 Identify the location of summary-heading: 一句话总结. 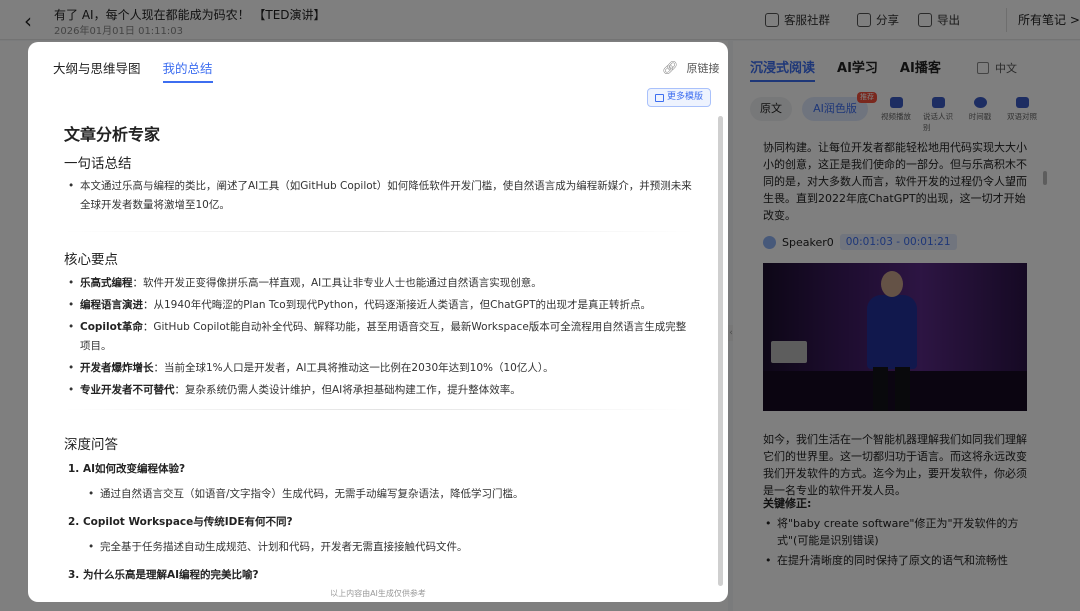
(98, 164).